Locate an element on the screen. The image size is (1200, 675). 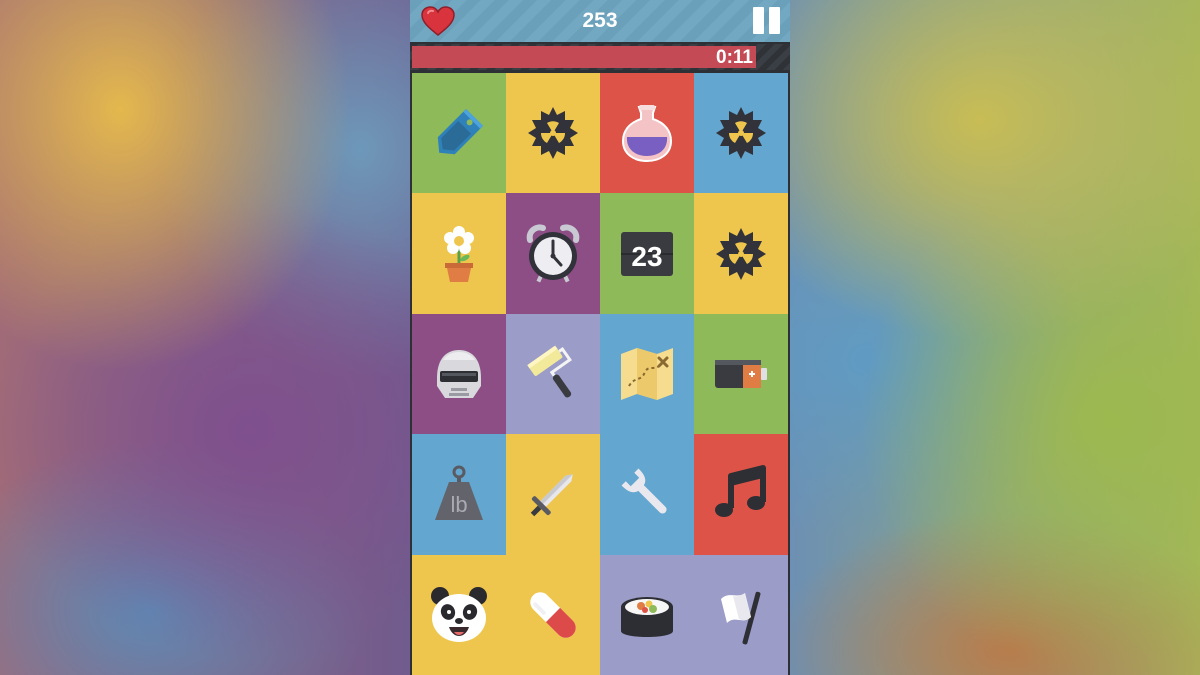
sword-icon is located at coordinates (551, 495).